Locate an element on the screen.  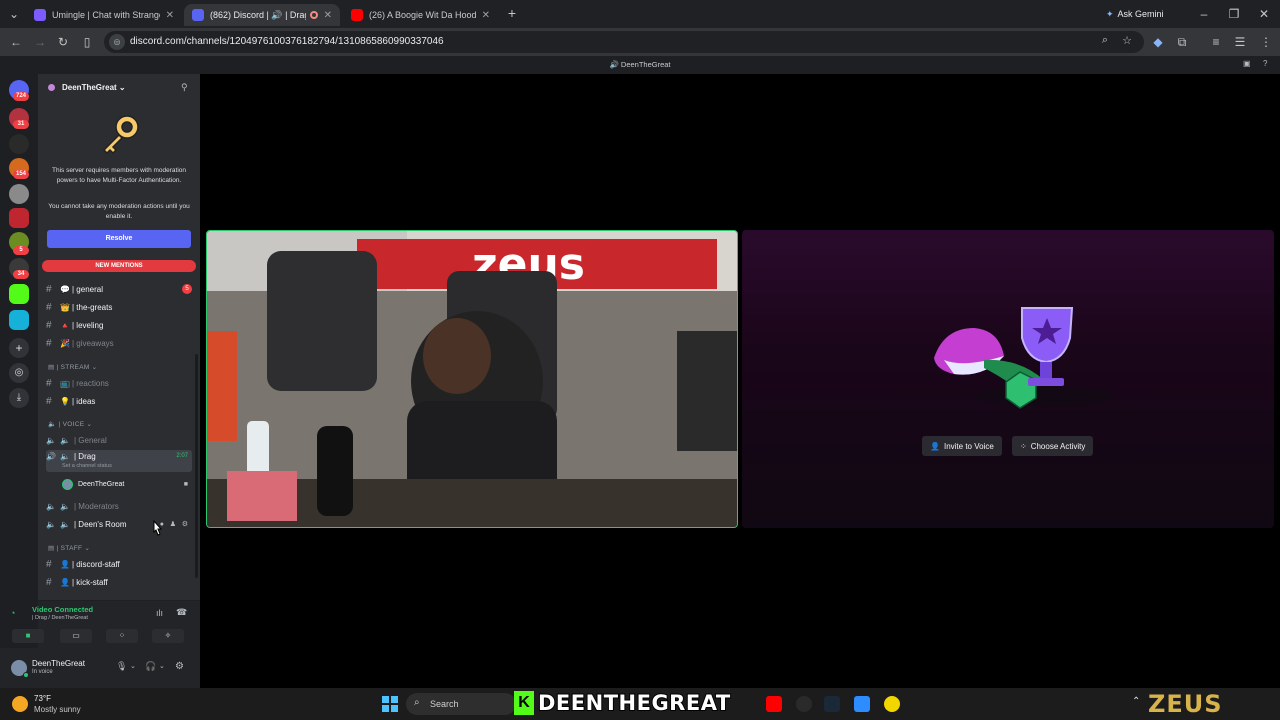
invite-to-voice-button: 👤 Invite to Voice is located at coordinates (962, 446).